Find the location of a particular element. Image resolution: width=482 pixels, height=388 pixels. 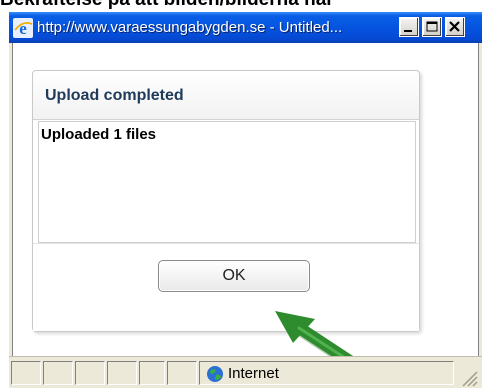

maximize-icon is located at coordinates (432, 26).